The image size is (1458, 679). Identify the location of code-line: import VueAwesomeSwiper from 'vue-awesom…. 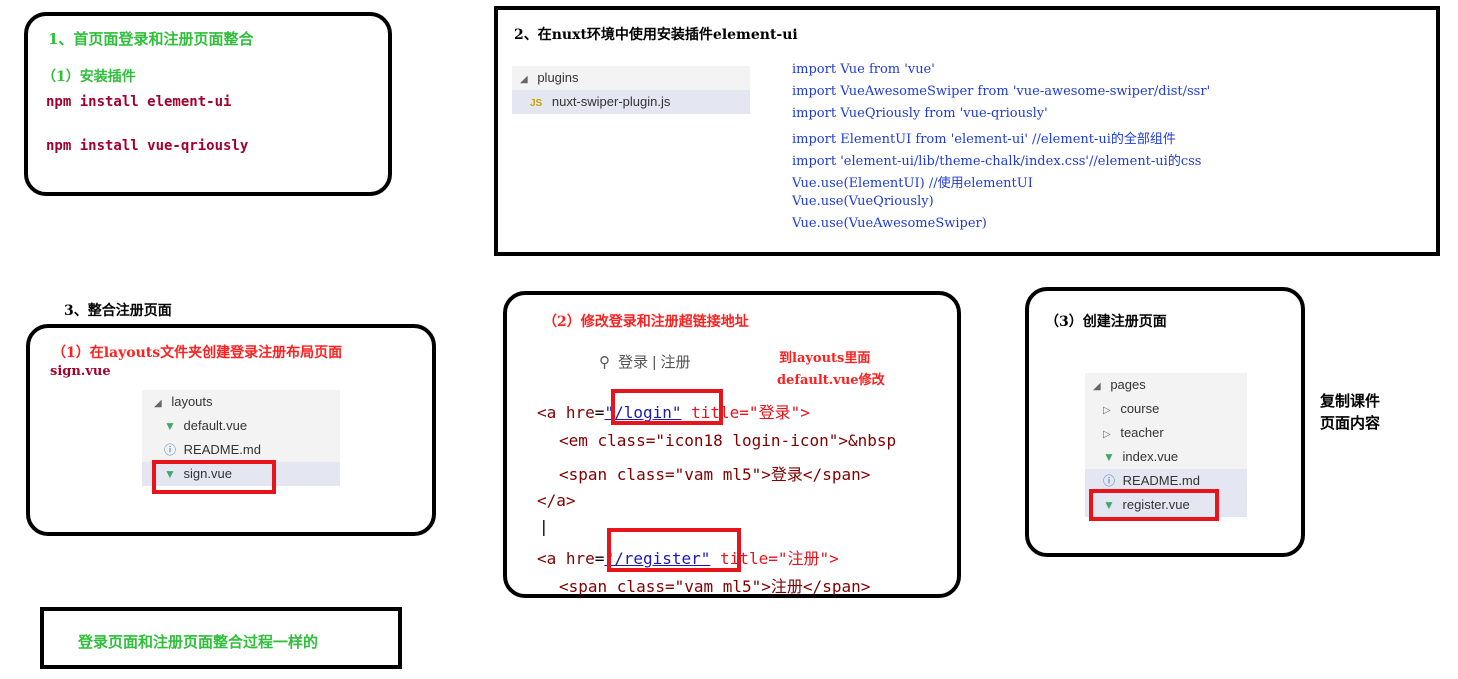
(1001, 91).